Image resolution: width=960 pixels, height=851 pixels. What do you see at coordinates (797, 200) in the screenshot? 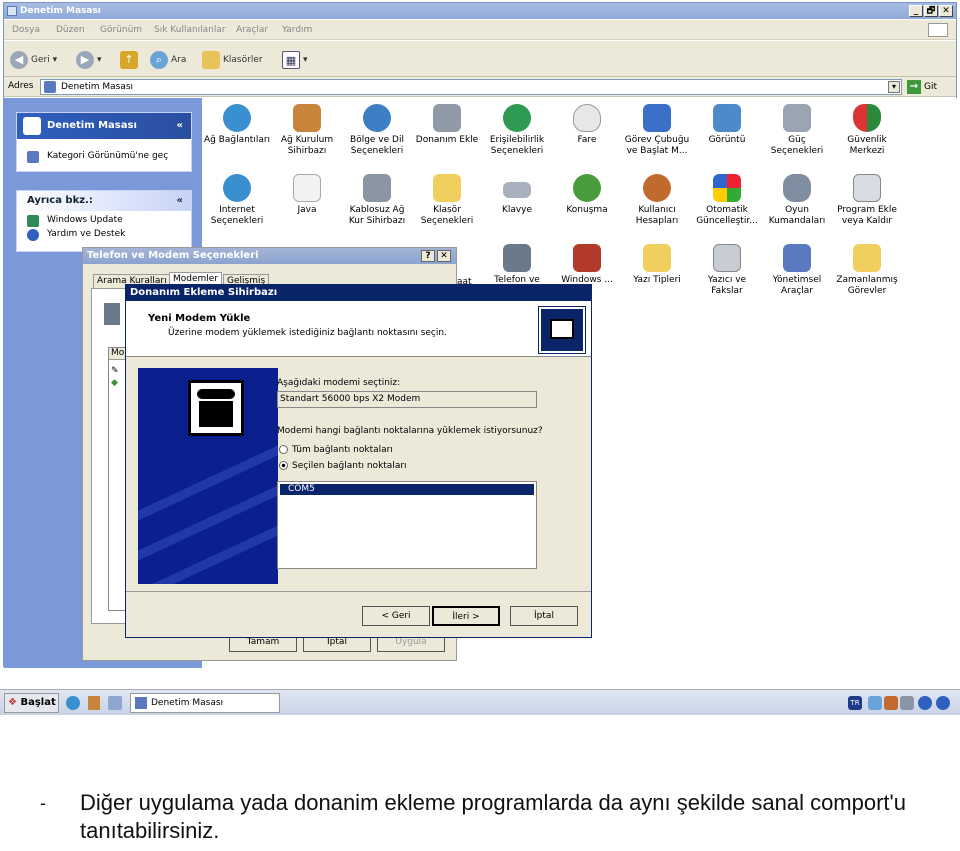
I see `cp-item-game-controllers: Oyun Kumandaları` at bounding box center [797, 200].